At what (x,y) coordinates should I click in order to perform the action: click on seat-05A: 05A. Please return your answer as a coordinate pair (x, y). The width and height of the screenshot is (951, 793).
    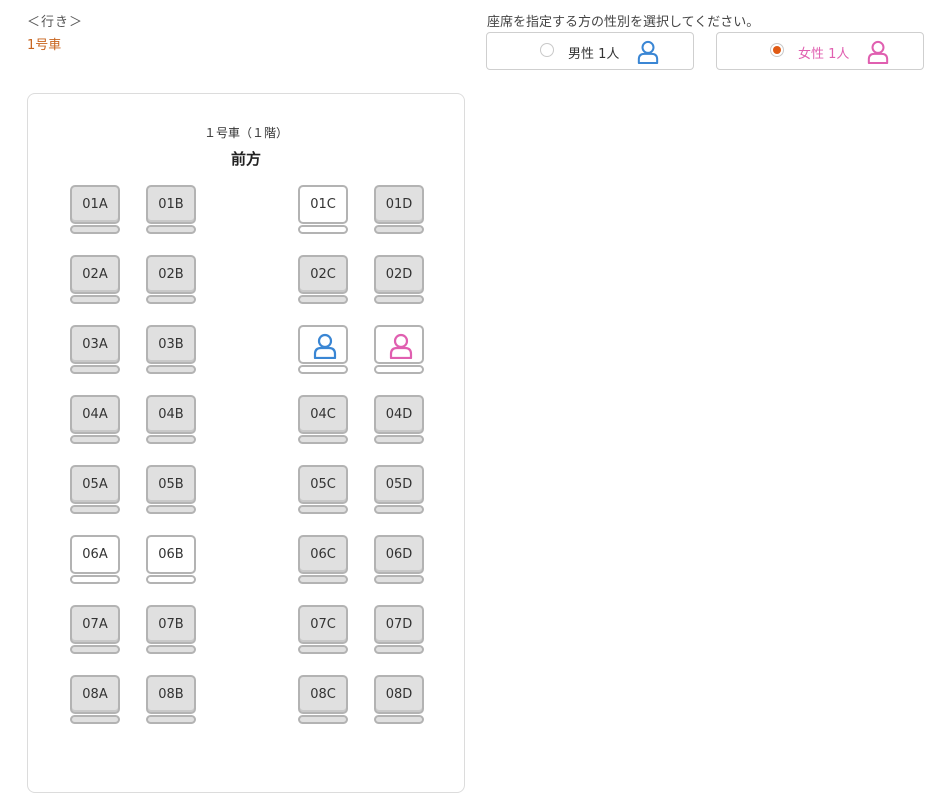
    Looking at the image, I should click on (95, 491).